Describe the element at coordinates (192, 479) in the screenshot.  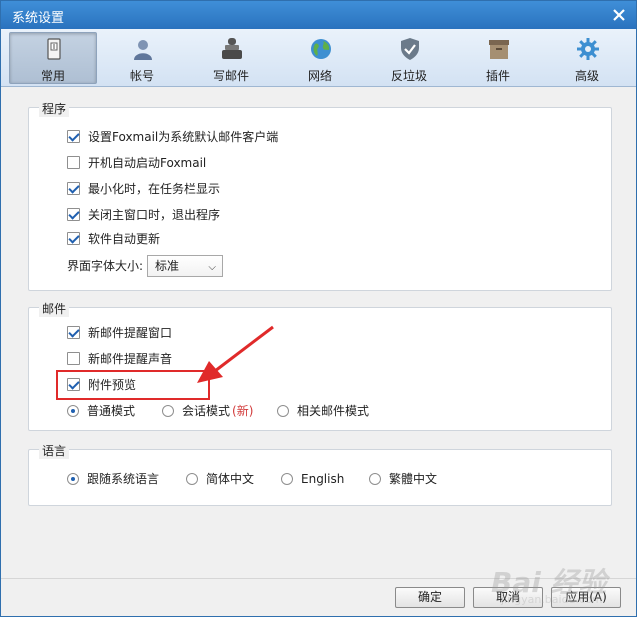
I see `radio-simplified-chinese-button` at that location.